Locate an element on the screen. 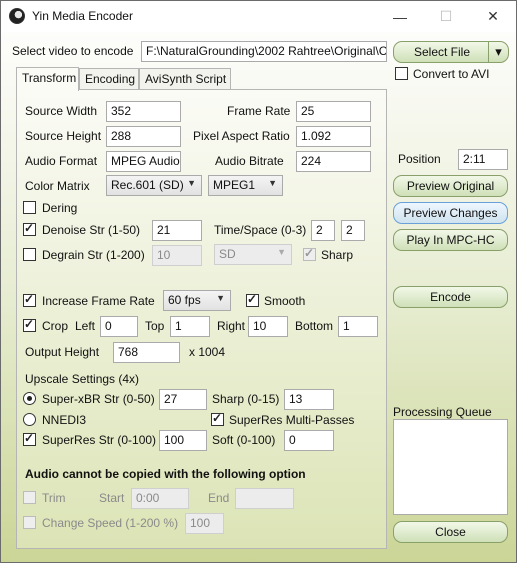 The width and height of the screenshot is (517, 563). degrain-checkbox is located at coordinates (29, 254).